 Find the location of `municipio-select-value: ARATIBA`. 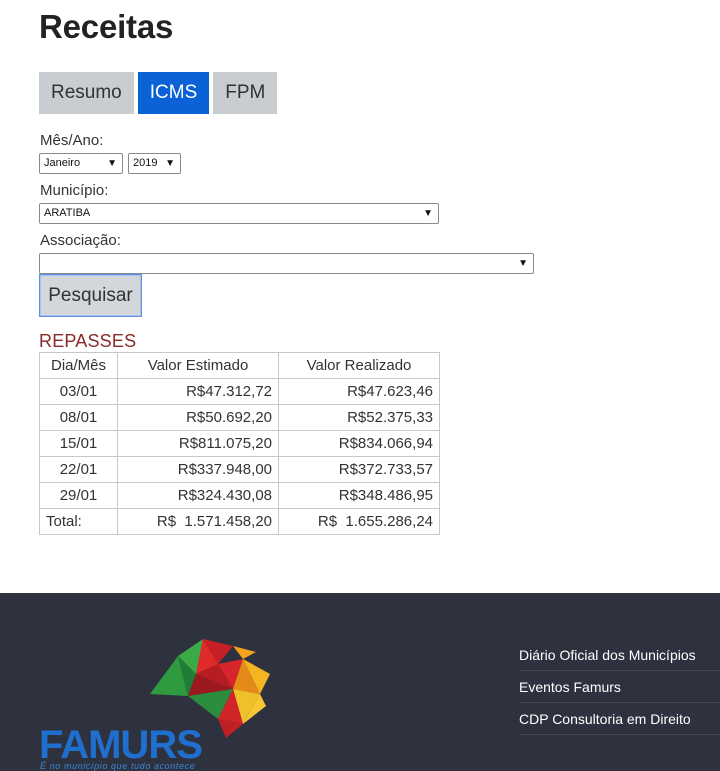

municipio-select-value: ARATIBA is located at coordinates (67, 213).